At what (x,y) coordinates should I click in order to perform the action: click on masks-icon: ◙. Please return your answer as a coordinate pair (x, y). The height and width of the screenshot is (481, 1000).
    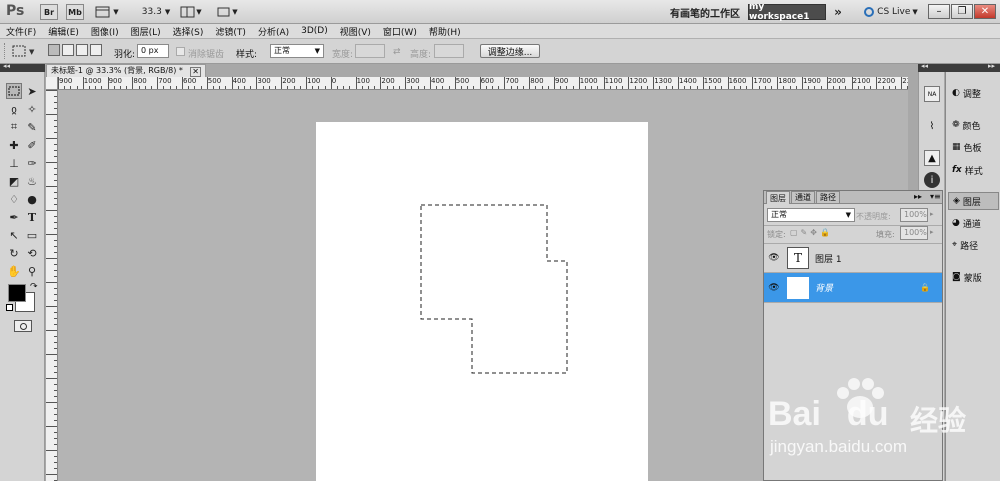
    Looking at the image, I should click on (956, 277).